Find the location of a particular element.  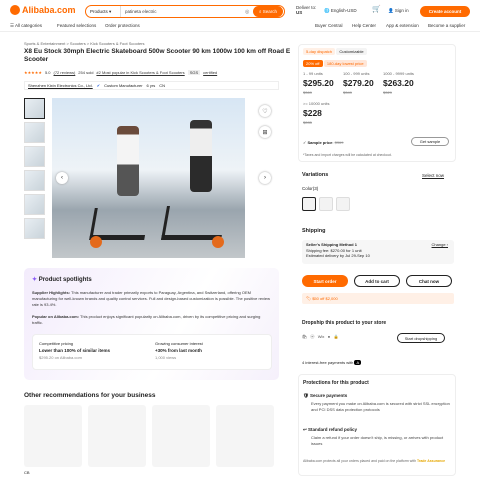

sparkle-icon: ✦ is located at coordinates (35, 280).